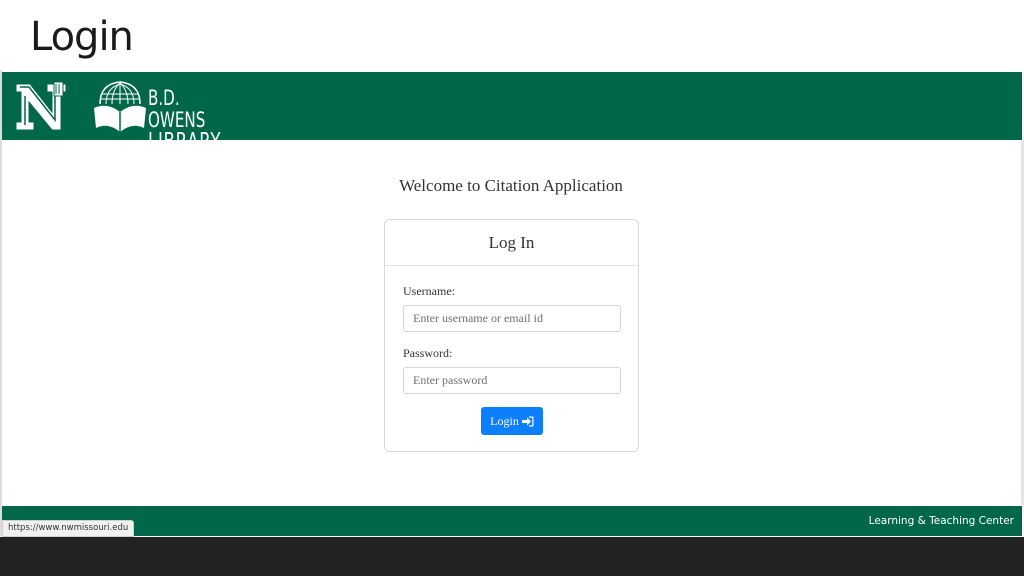 This screenshot has width=1024, height=576. What do you see at coordinates (512, 521) in the screenshot?
I see `site-footer: Learning & Teaching Center` at bounding box center [512, 521].